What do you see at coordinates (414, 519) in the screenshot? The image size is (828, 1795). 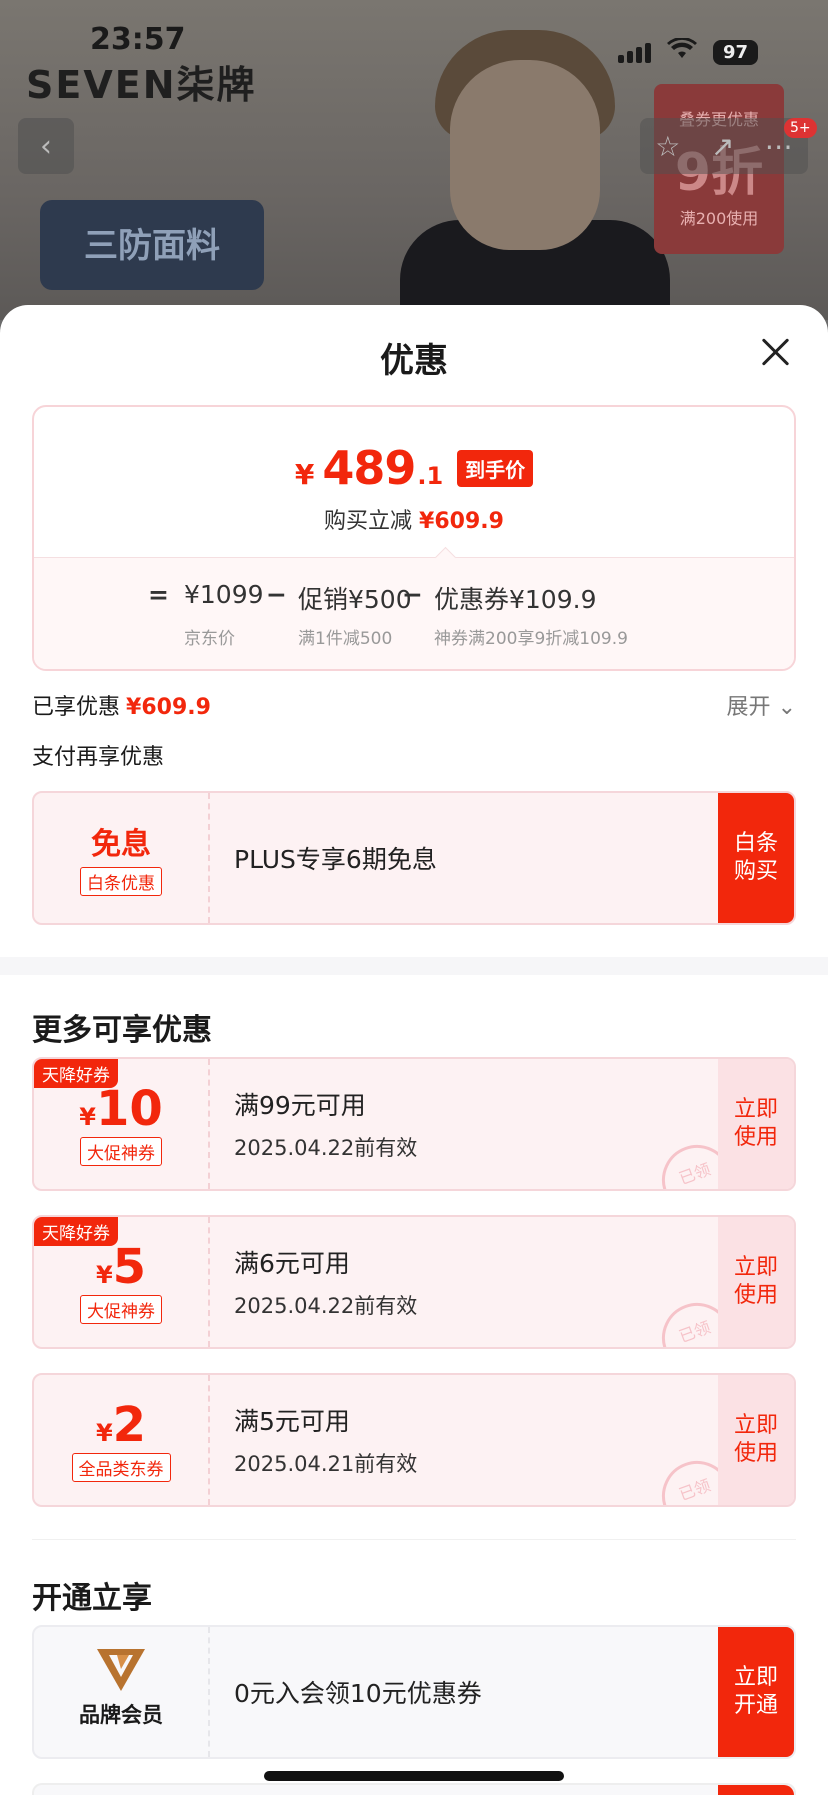 I see `purchase-reduction: 购买立减 ¥609.9` at bounding box center [414, 519].